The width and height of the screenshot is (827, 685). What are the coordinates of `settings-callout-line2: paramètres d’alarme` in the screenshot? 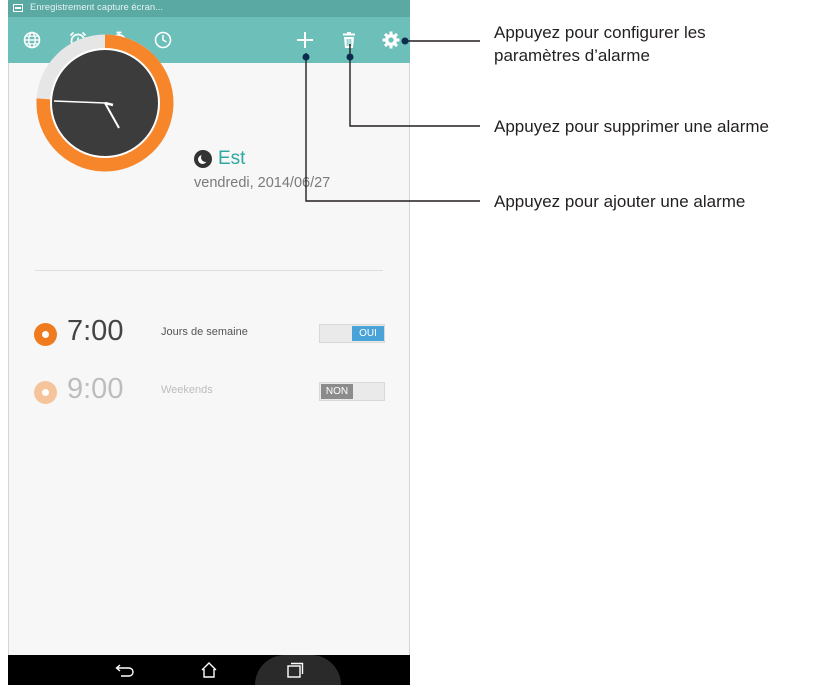 It's located at (572, 55).